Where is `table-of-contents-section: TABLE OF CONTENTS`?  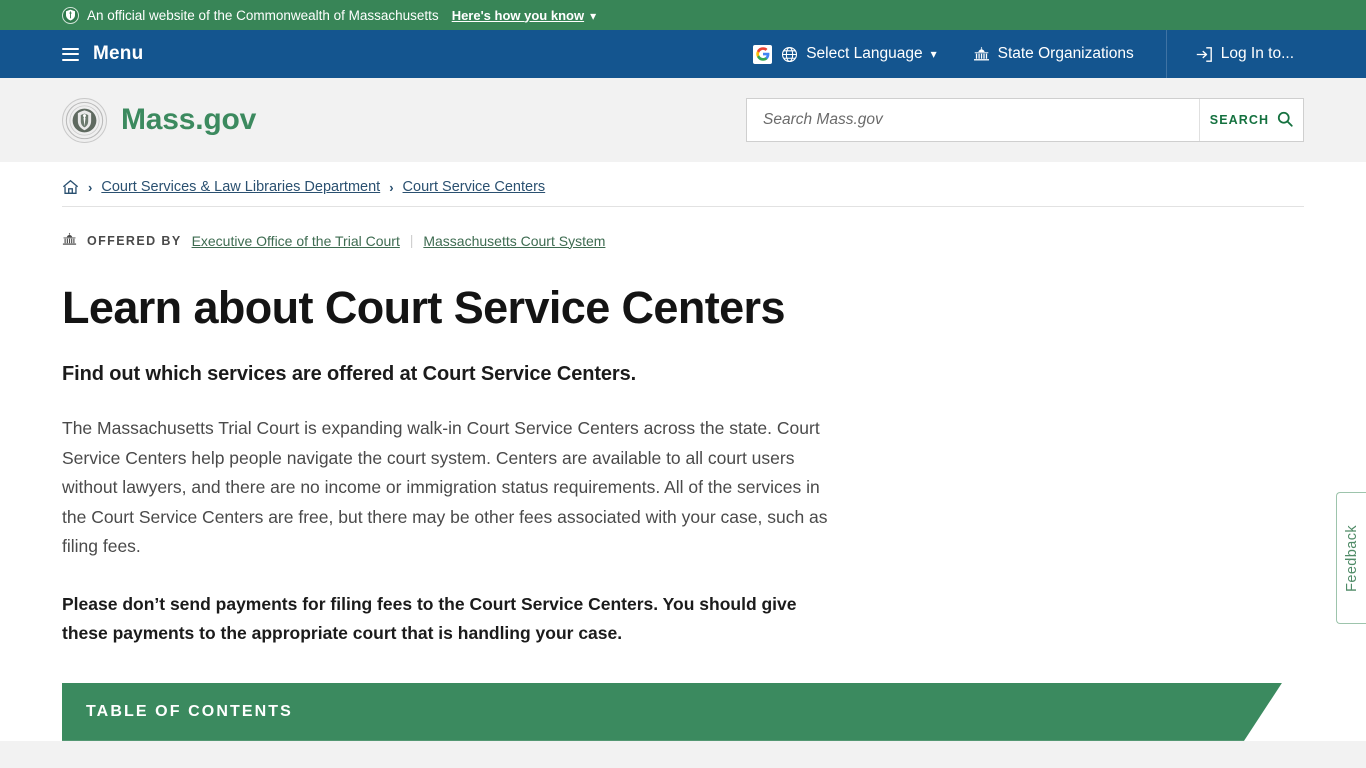 table-of-contents-section: TABLE OF CONTENTS is located at coordinates (683, 712).